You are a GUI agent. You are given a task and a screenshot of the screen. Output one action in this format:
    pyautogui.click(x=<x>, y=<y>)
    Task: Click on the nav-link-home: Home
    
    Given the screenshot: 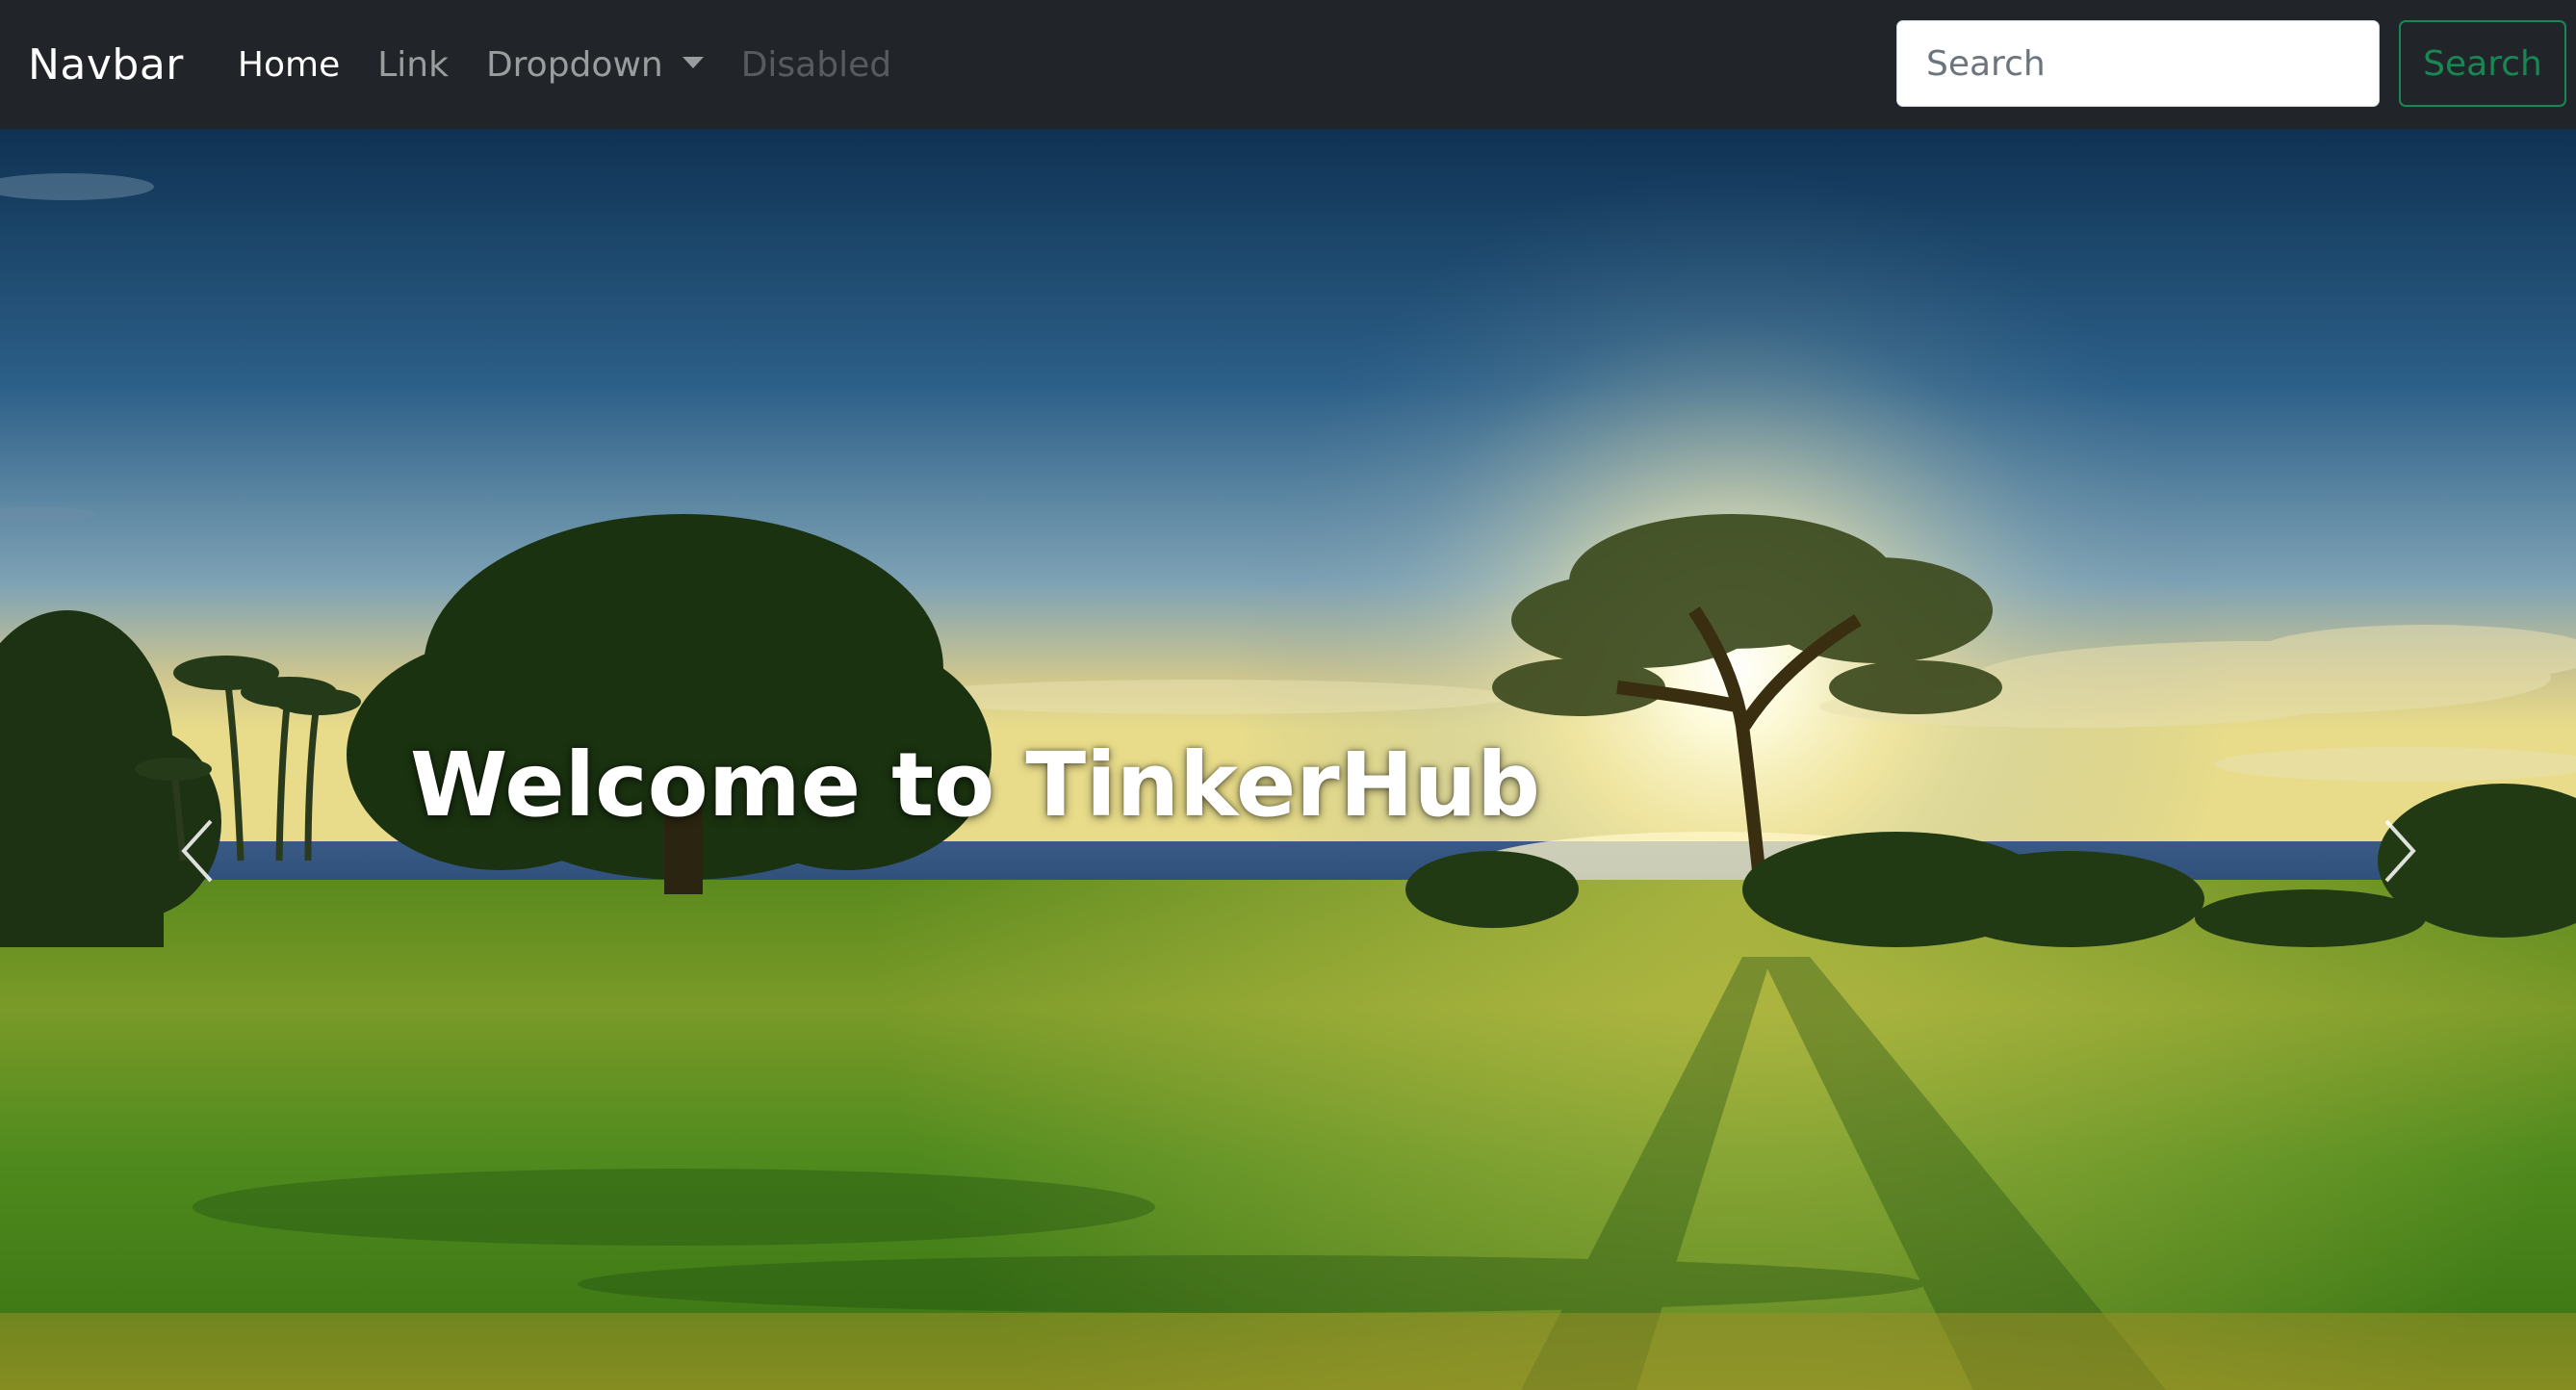 What is the action you would take?
    pyautogui.click(x=289, y=65)
    